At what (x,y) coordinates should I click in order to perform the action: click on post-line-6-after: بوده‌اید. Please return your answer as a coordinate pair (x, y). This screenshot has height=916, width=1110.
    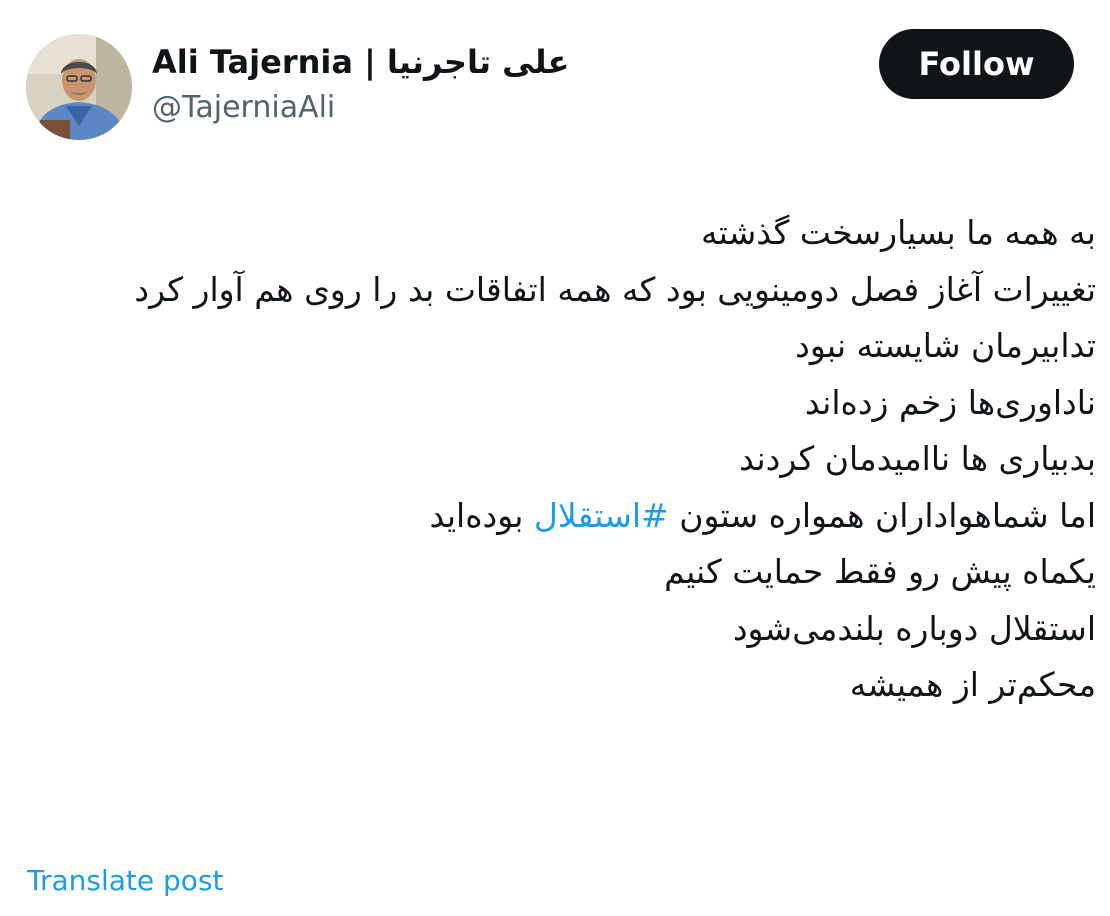
    Looking at the image, I should click on (481, 515).